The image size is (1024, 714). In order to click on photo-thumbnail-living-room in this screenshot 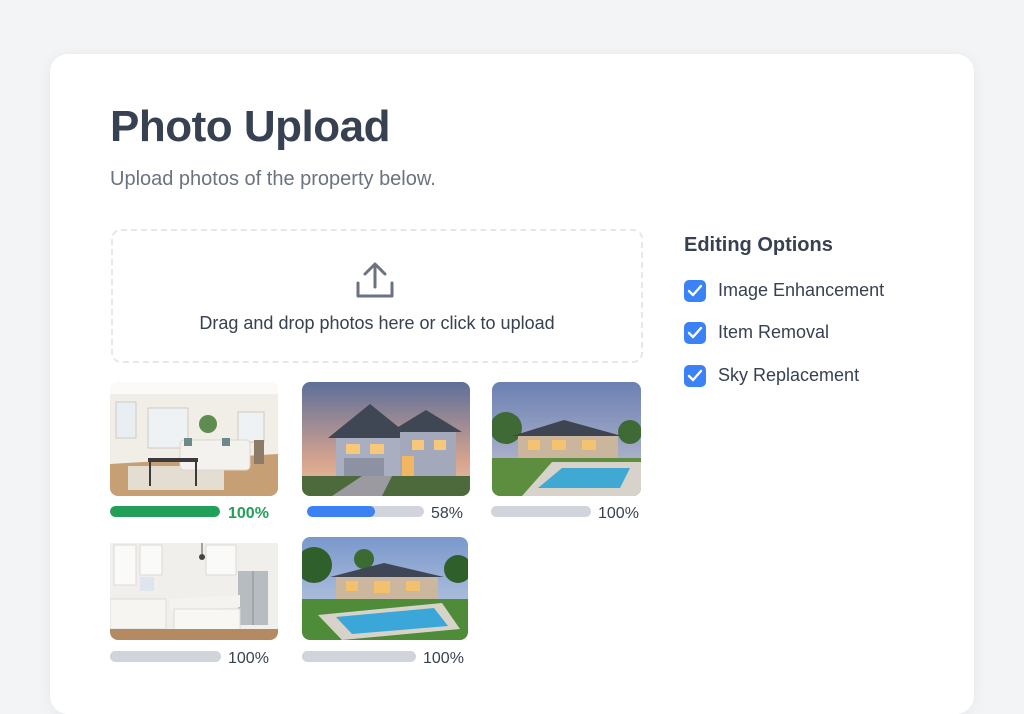, I will do `click(194, 439)`.